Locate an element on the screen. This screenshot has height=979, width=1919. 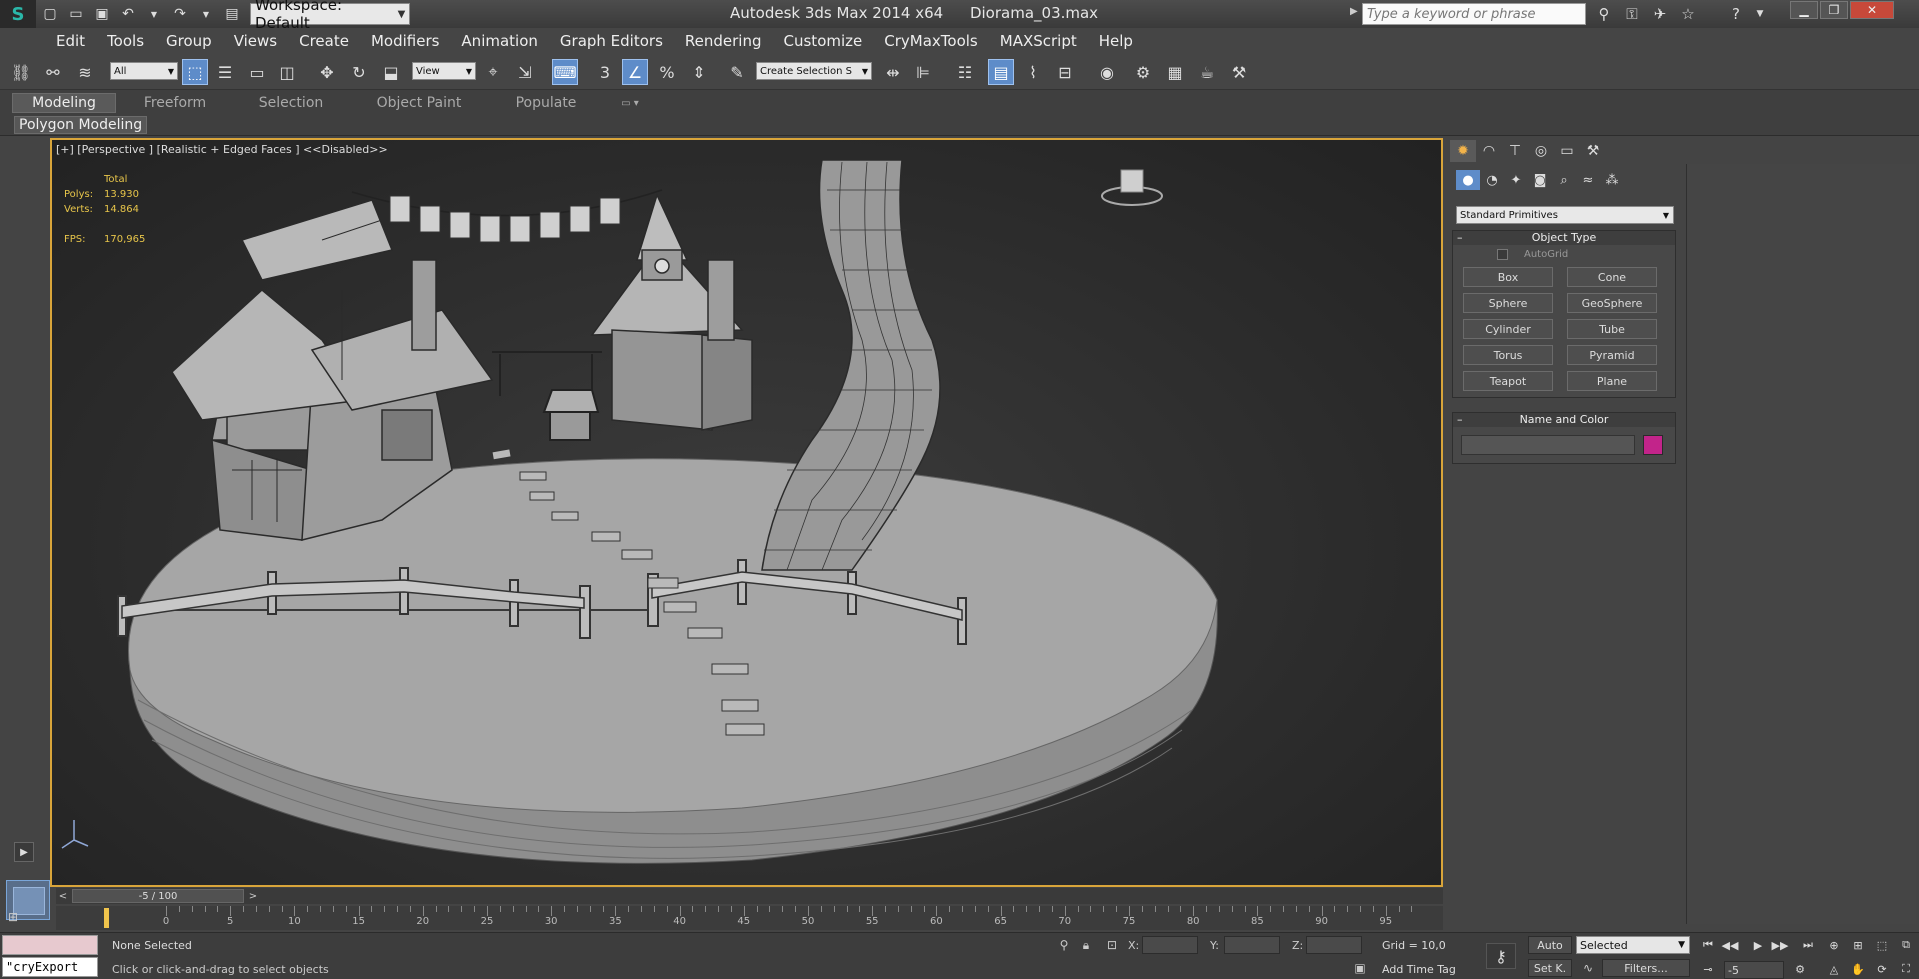
key-mode-dropdown: Selected ▼ is located at coordinates (1633, 945).